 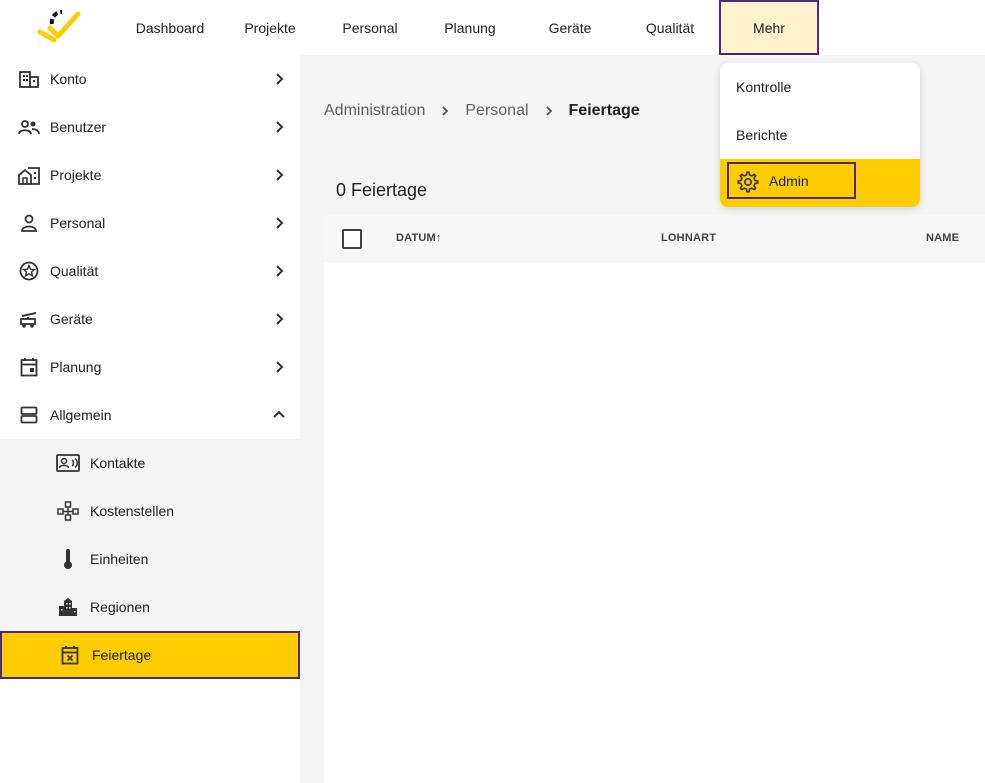 What do you see at coordinates (670, 27) in the screenshot?
I see `nav-qualitaet: Qualität` at bounding box center [670, 27].